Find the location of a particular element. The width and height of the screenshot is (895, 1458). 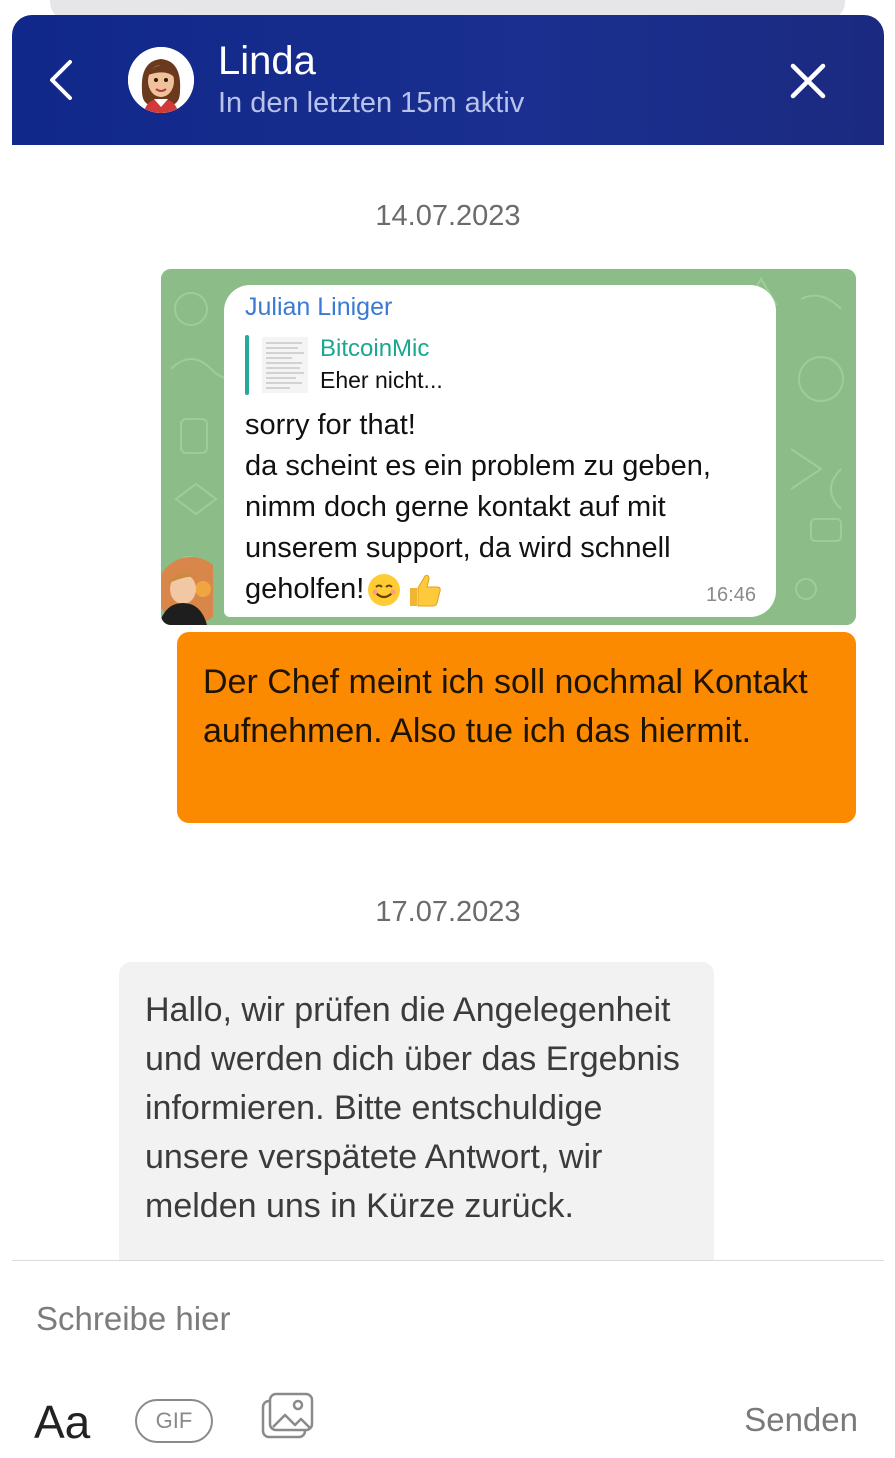

chevron-left-icon is located at coordinates (61, 80).